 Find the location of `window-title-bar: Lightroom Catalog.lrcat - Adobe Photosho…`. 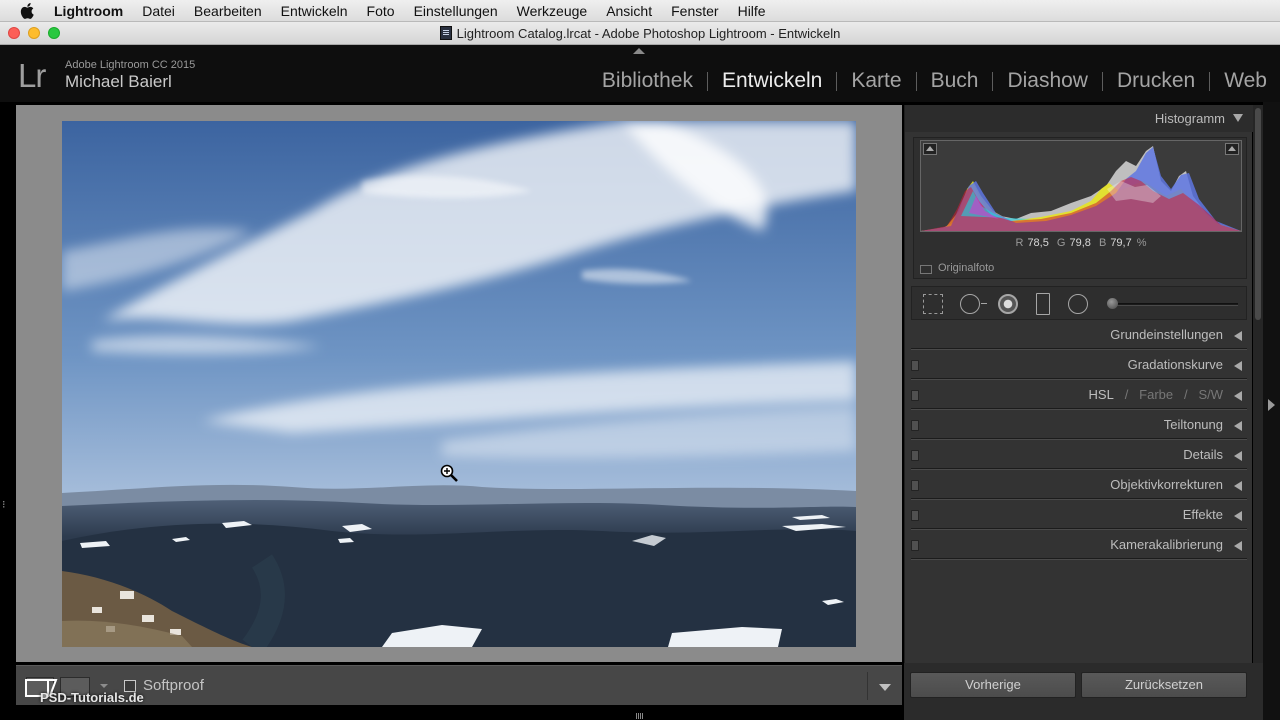

window-title-bar: Lightroom Catalog.lrcat - Adobe Photosho… is located at coordinates (640, 33).